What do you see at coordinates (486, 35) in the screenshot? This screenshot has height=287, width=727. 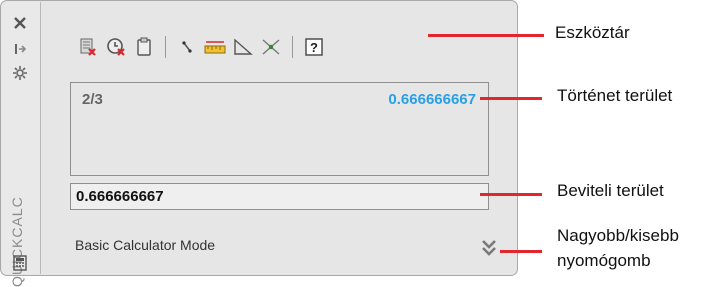 I see `callout-line-toolbar` at bounding box center [486, 35].